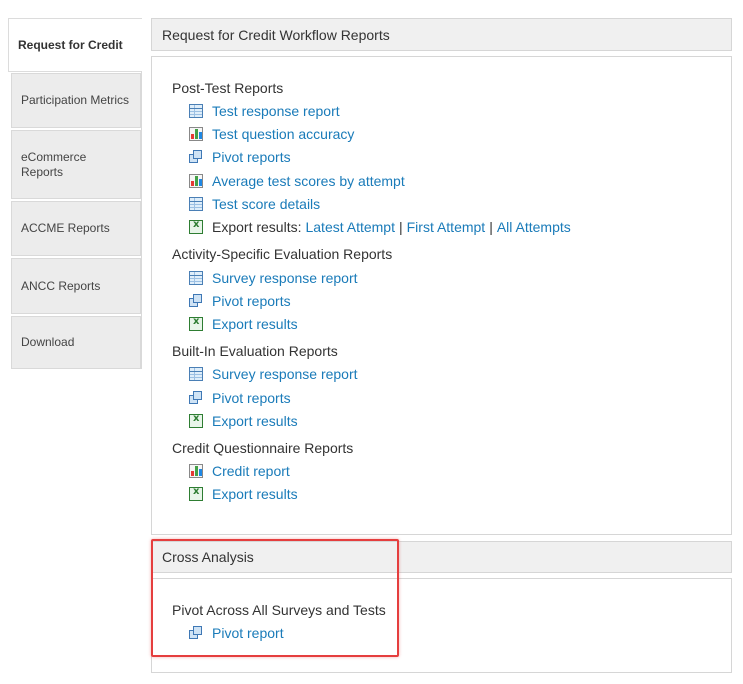  What do you see at coordinates (65, 228) in the screenshot?
I see `tab-label: ACCME Reports` at bounding box center [65, 228].